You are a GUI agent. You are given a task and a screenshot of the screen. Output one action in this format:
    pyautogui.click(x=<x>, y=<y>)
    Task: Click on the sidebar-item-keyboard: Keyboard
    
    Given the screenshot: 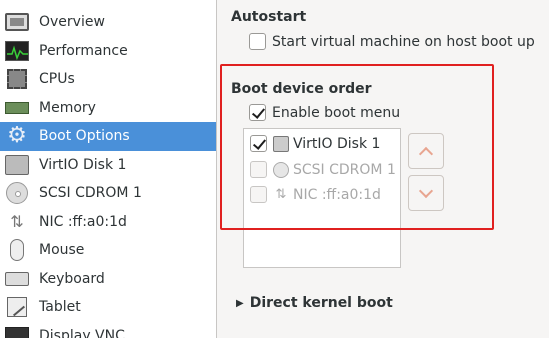 What is the action you would take?
    pyautogui.click(x=108, y=279)
    